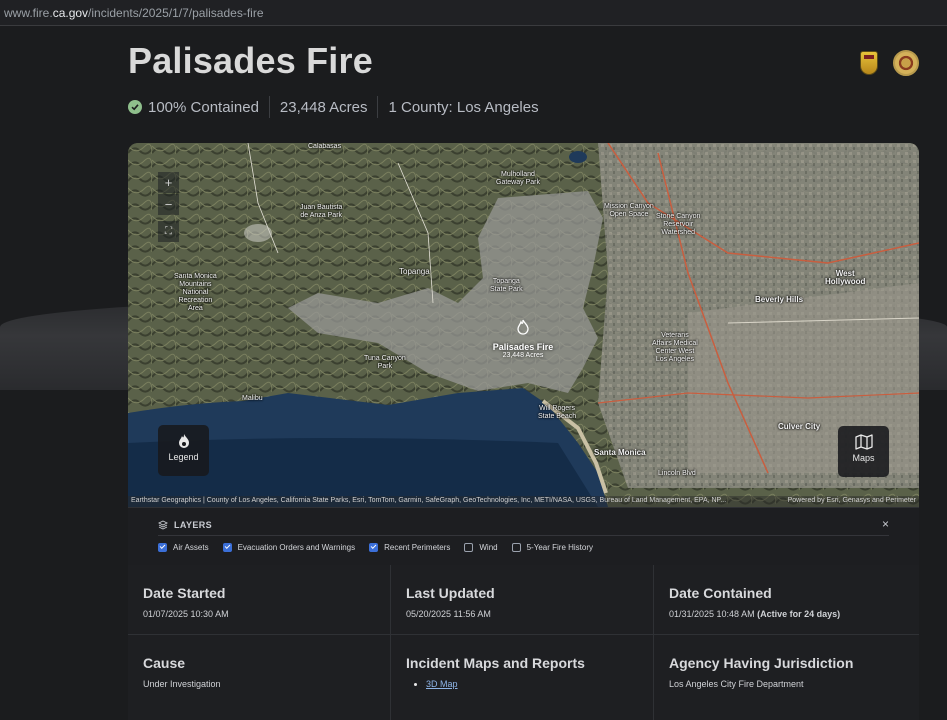 The image size is (947, 720). I want to click on layers-header: LAYERS, so click(185, 525).